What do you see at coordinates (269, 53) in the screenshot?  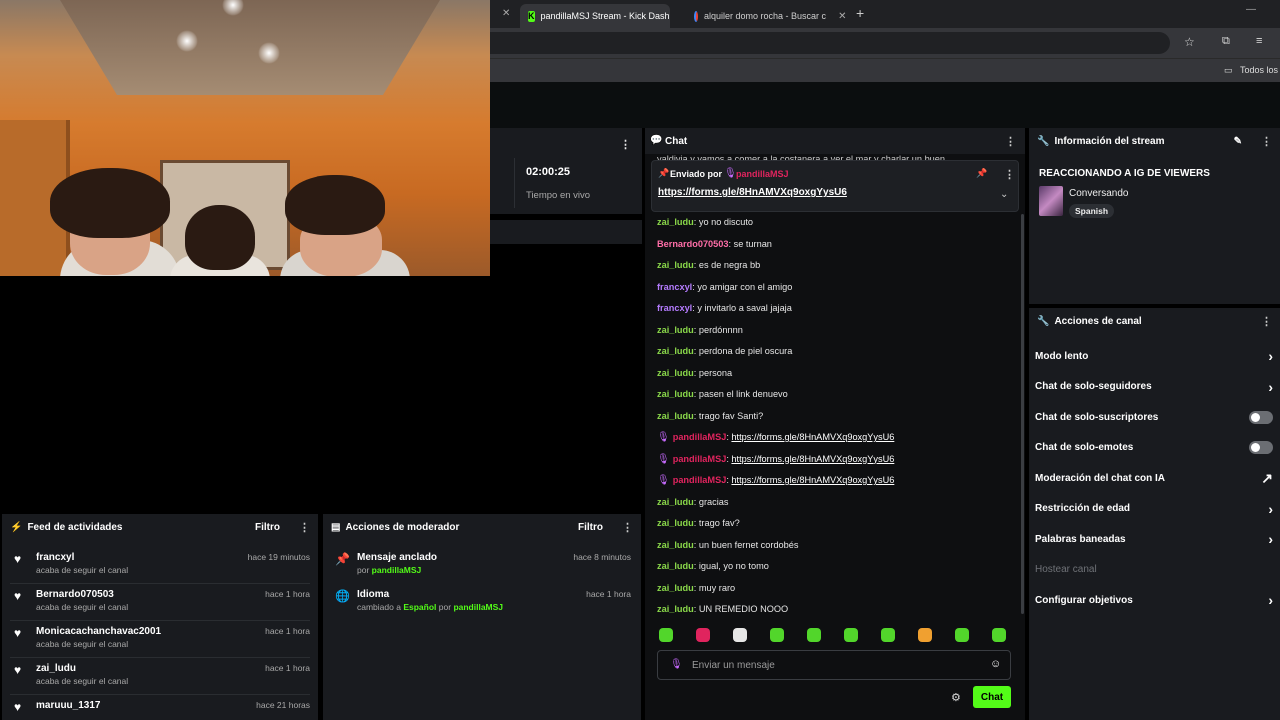 I see `ceiling-lamp` at bounding box center [269, 53].